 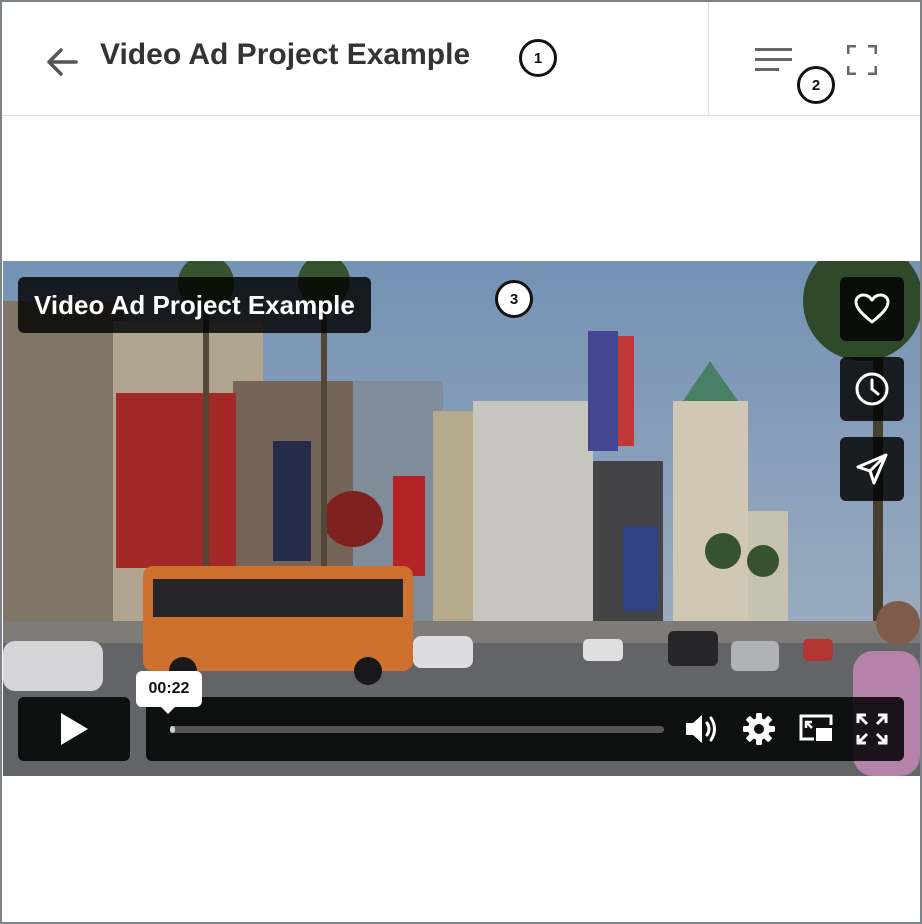 I want to click on progress-fill, so click(x=172, y=729).